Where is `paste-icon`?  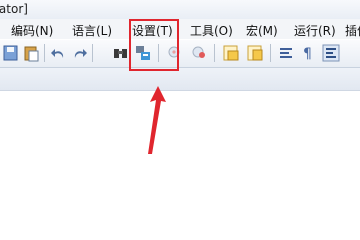 paste-icon is located at coordinates (31, 53).